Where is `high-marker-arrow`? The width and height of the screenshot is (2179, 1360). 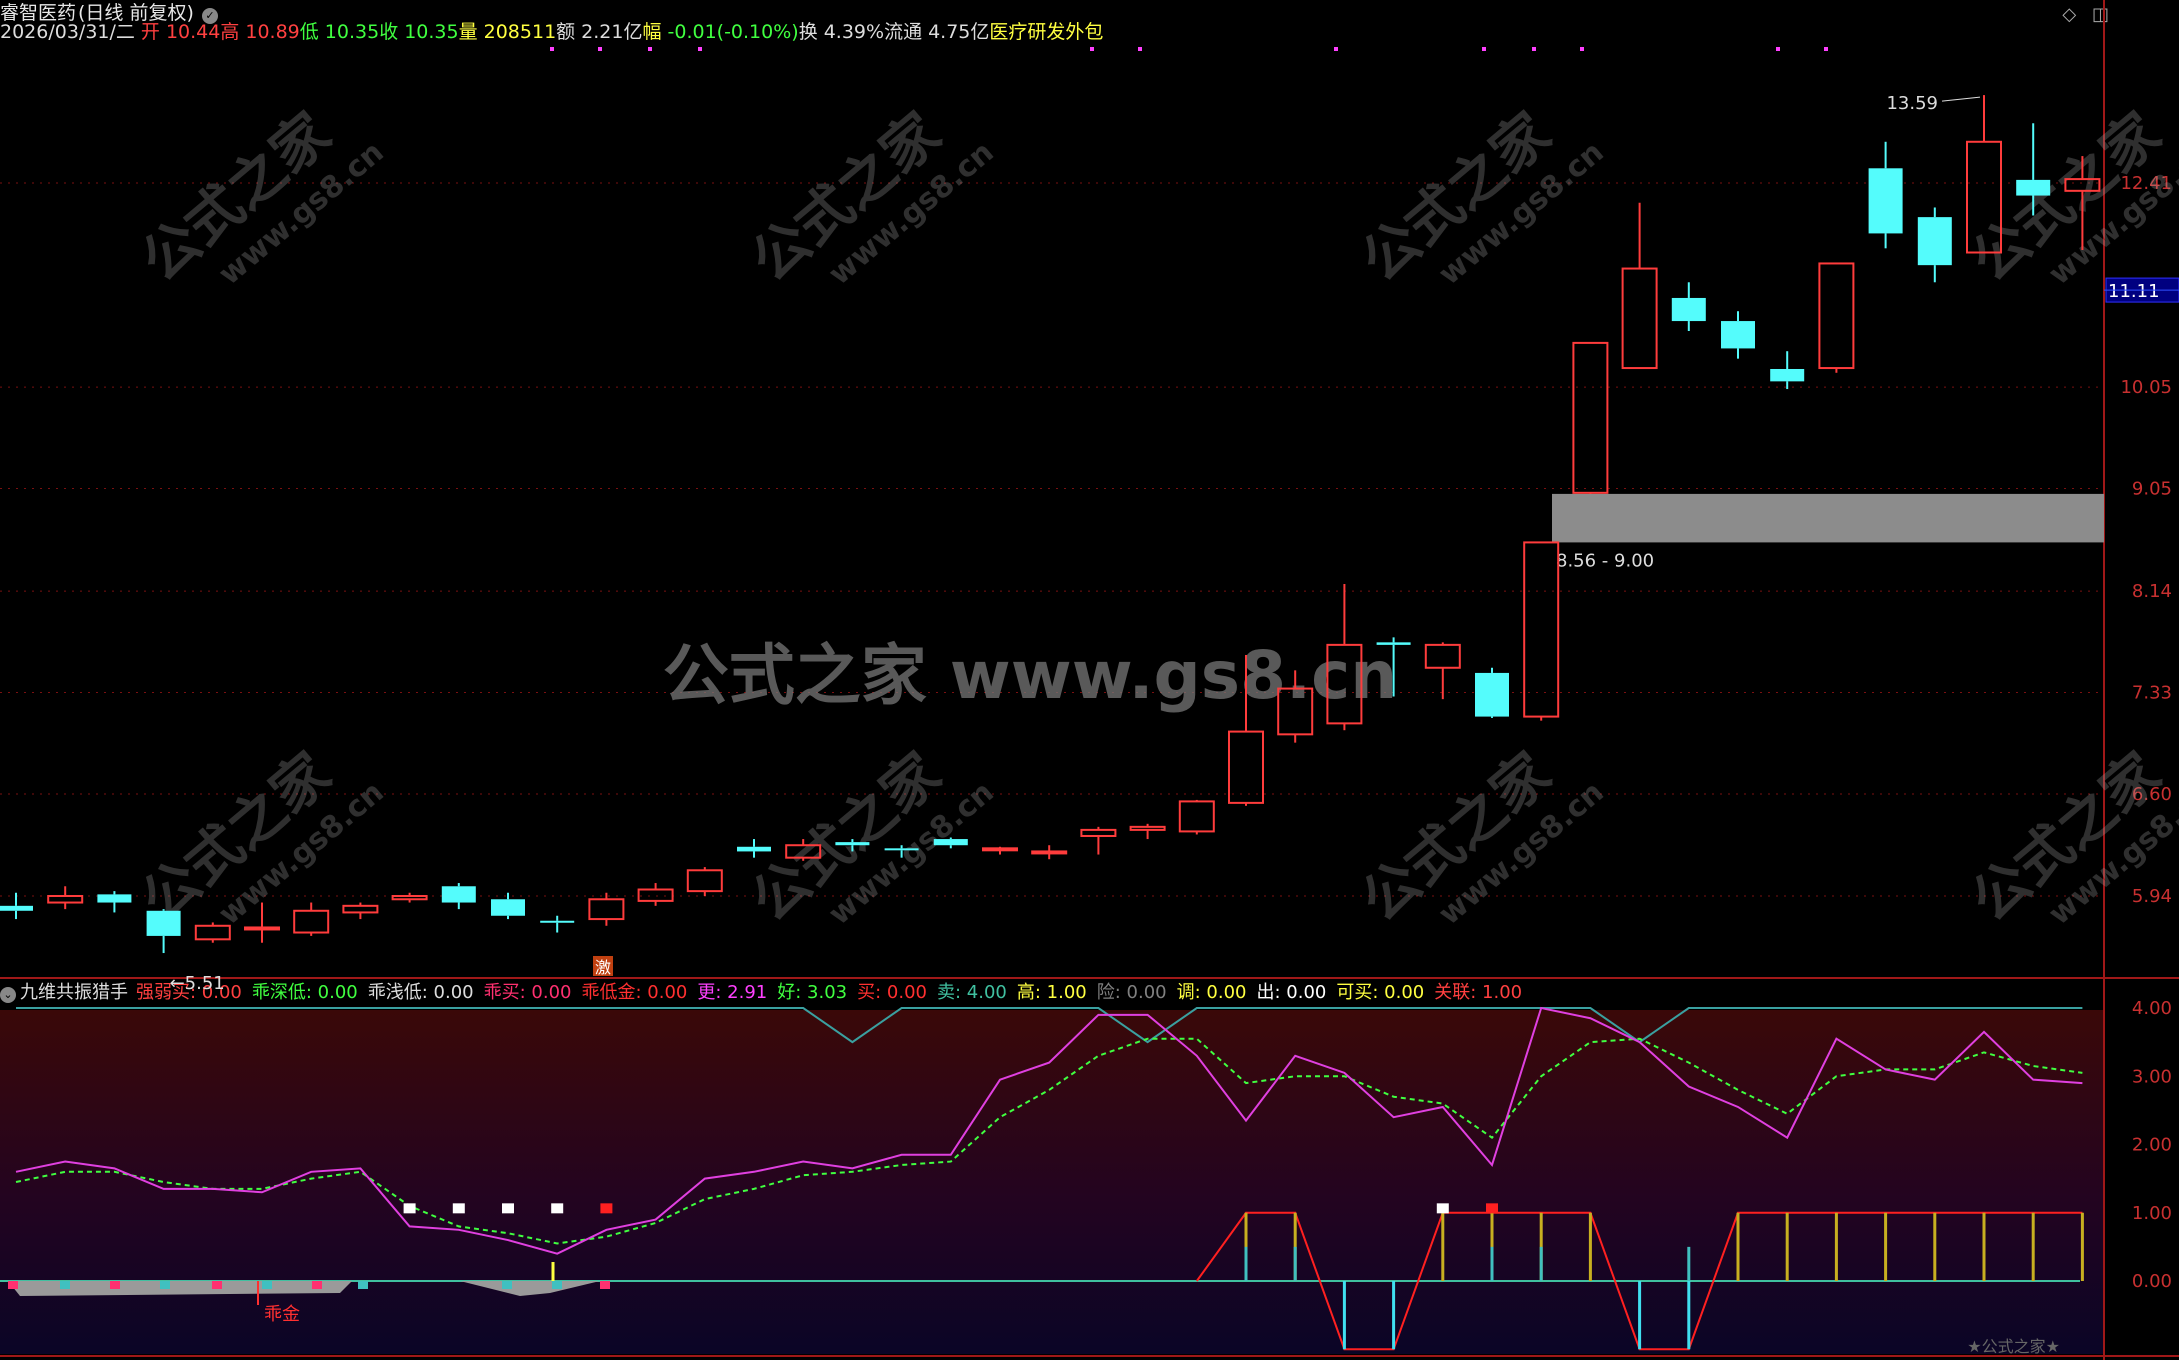
high-marker-arrow is located at coordinates (1961, 99).